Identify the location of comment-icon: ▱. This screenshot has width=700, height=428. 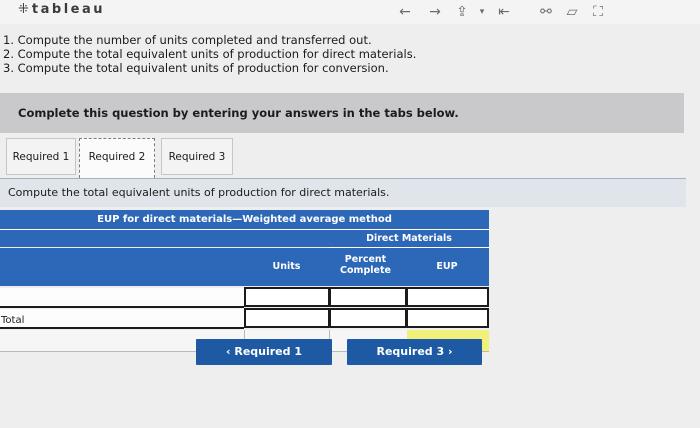
(572, 12).